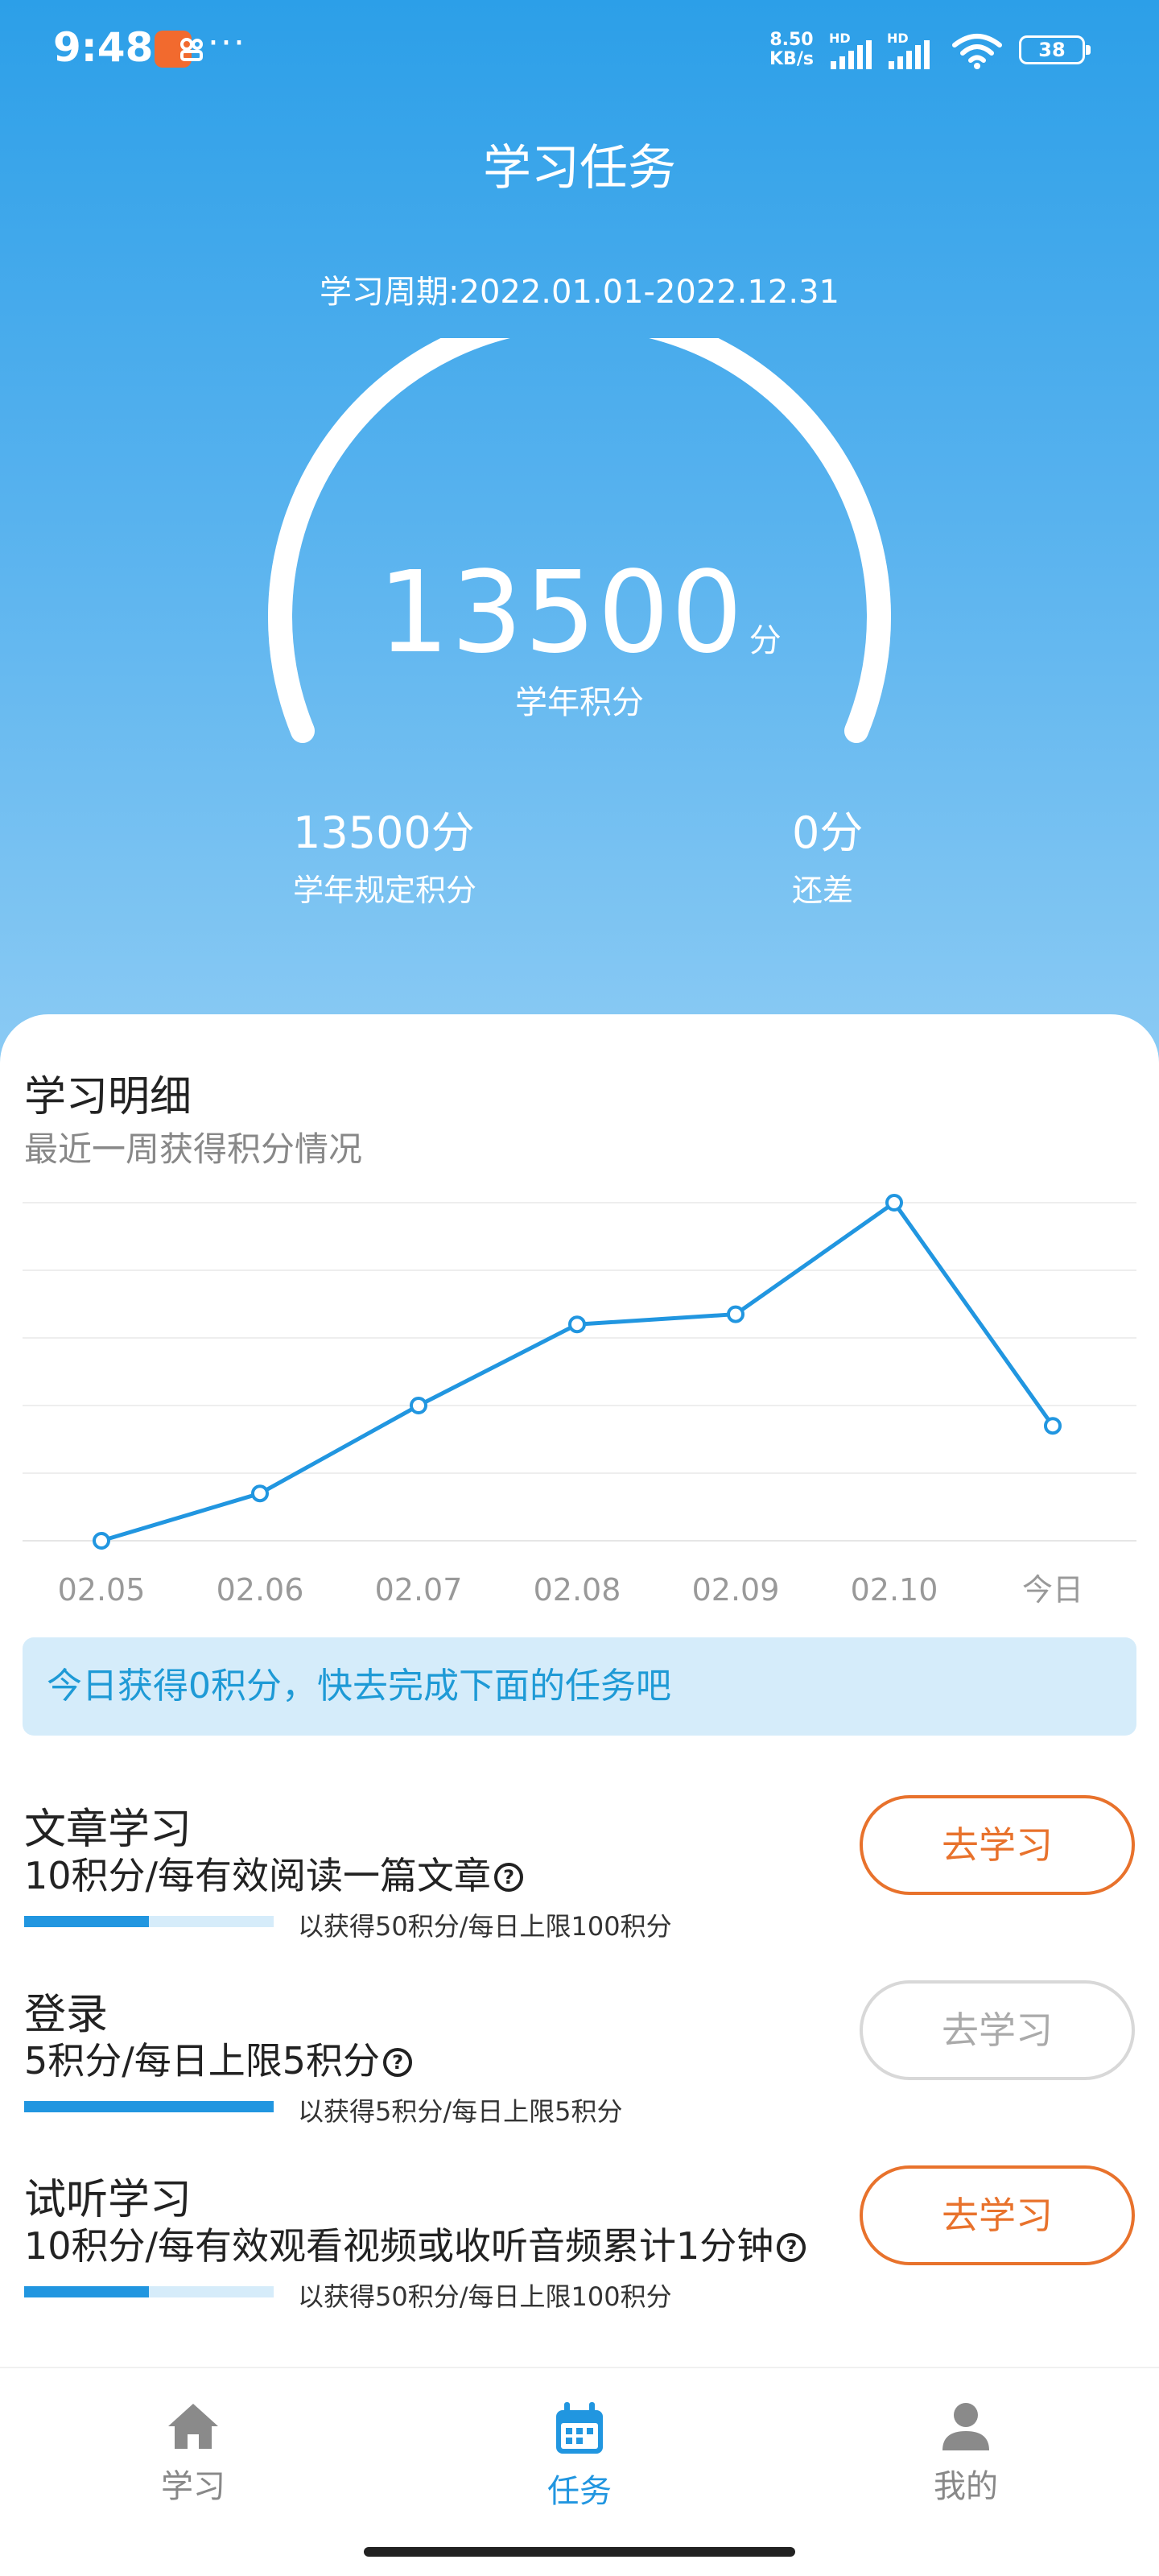 The width and height of the screenshot is (1159, 2576). Describe the element at coordinates (1055, 49) in the screenshot. I see `battery-icon: 38` at that location.